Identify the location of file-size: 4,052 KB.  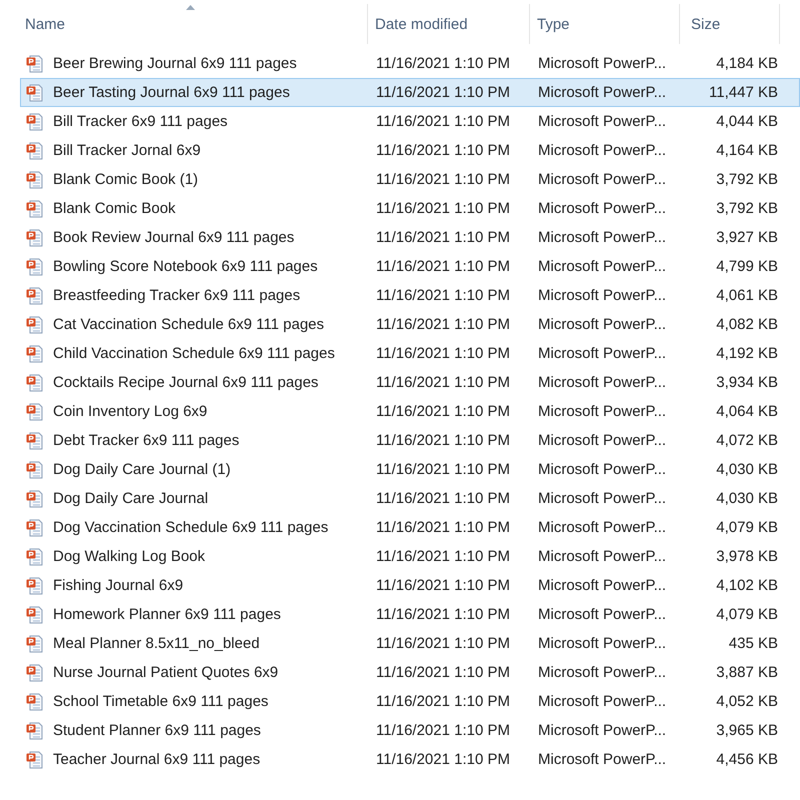
(747, 701).